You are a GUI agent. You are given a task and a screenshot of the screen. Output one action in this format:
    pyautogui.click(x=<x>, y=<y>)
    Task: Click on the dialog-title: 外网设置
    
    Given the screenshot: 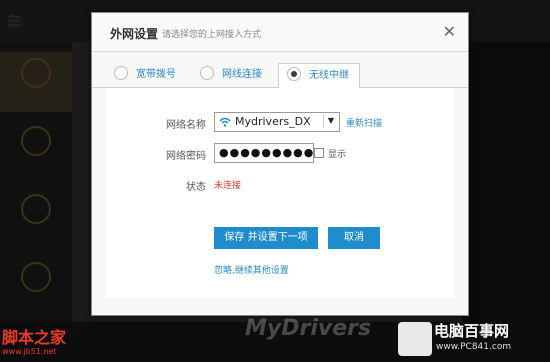 What is the action you would take?
    pyautogui.click(x=134, y=34)
    